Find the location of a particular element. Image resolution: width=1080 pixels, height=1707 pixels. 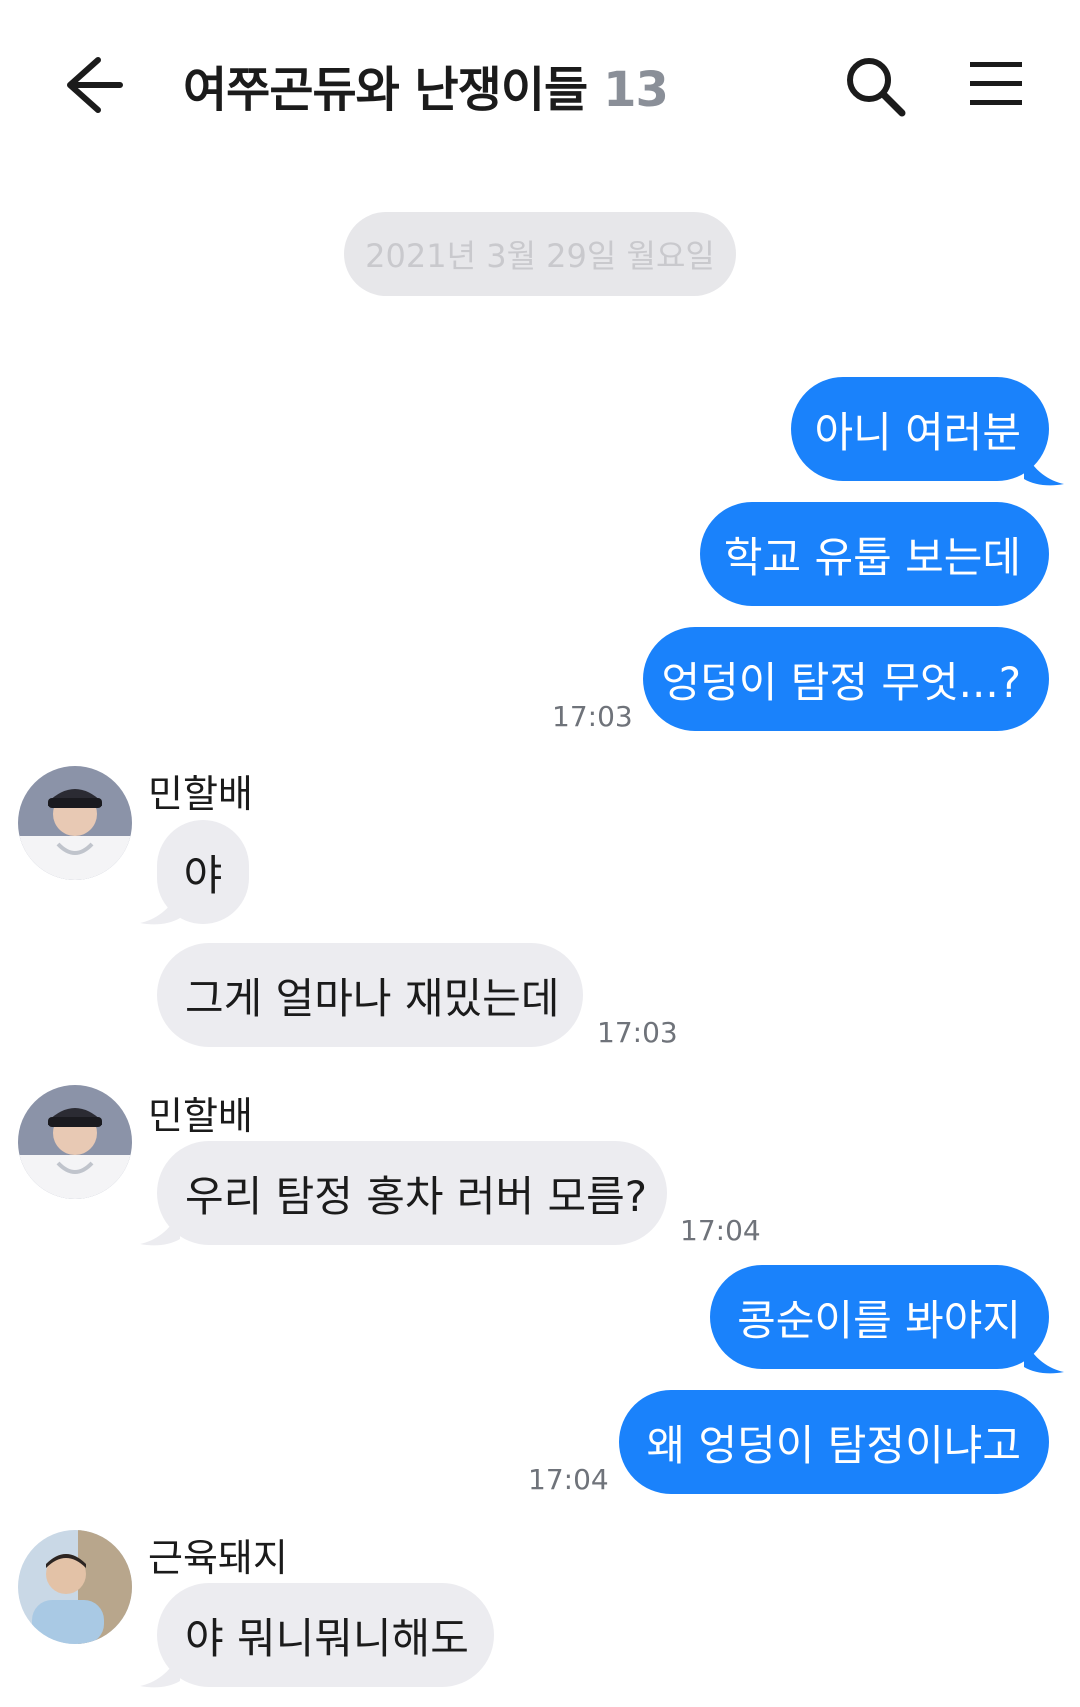

message-text: 그게 얼마나 재밌는데 is located at coordinates (372, 998).